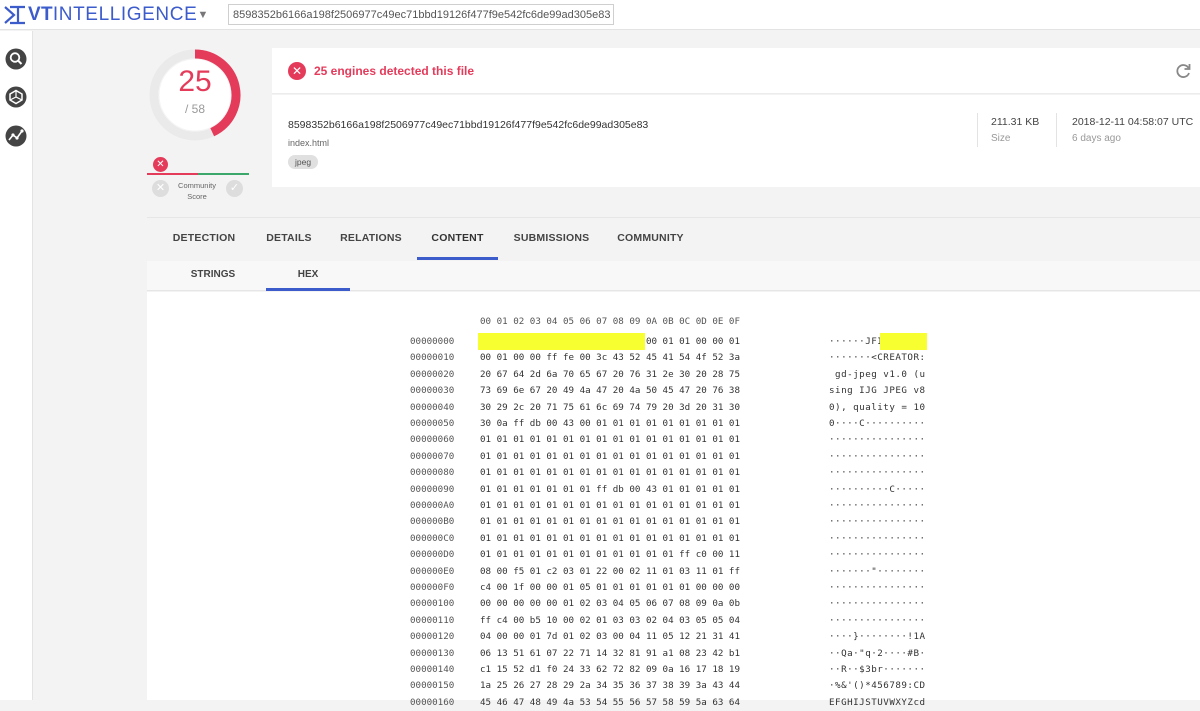 This screenshot has width=1200, height=711. What do you see at coordinates (877, 637) in the screenshot?
I see `hex-ascii: ····}········!1A` at bounding box center [877, 637].